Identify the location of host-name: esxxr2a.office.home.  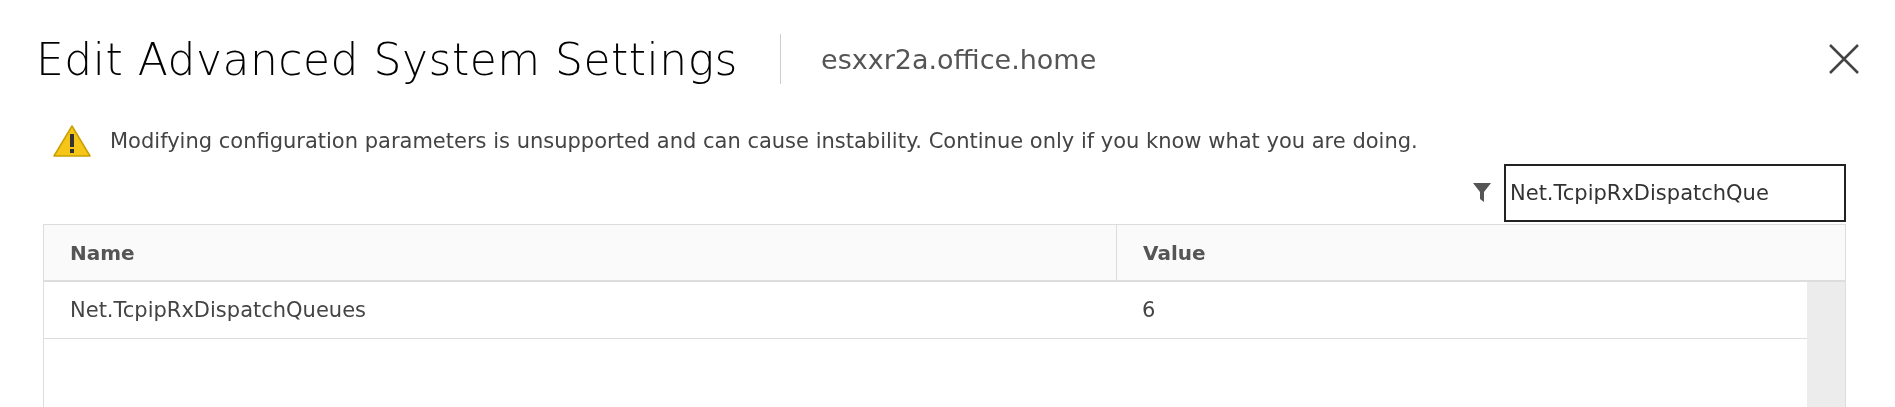
(959, 59).